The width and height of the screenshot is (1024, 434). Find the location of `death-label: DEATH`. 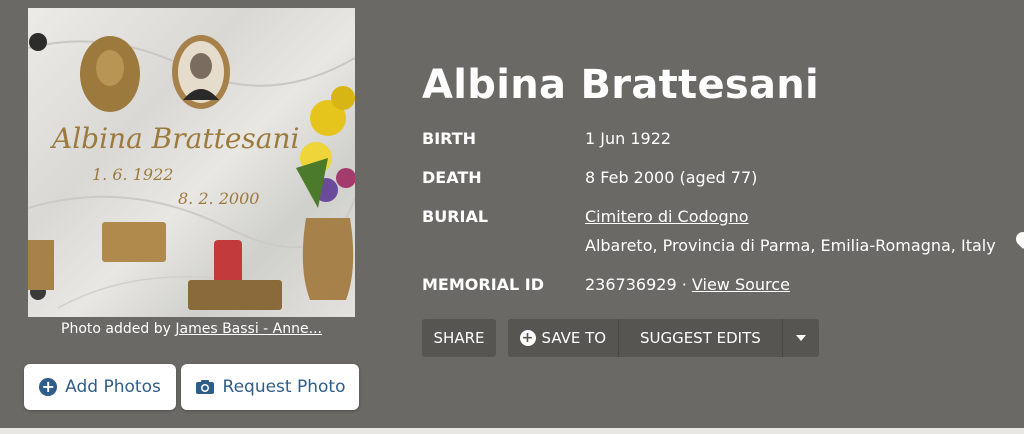

death-label: DEATH is located at coordinates (452, 177).